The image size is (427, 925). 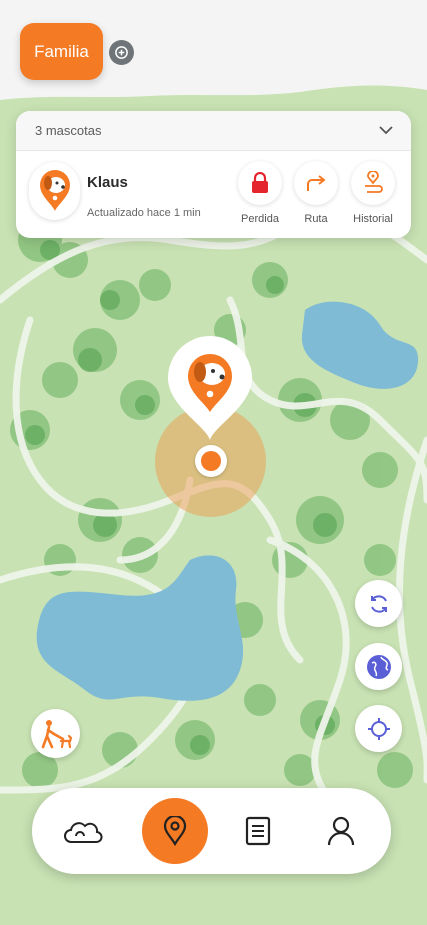 I want to click on walking-dog-icon, so click(x=56, y=733).